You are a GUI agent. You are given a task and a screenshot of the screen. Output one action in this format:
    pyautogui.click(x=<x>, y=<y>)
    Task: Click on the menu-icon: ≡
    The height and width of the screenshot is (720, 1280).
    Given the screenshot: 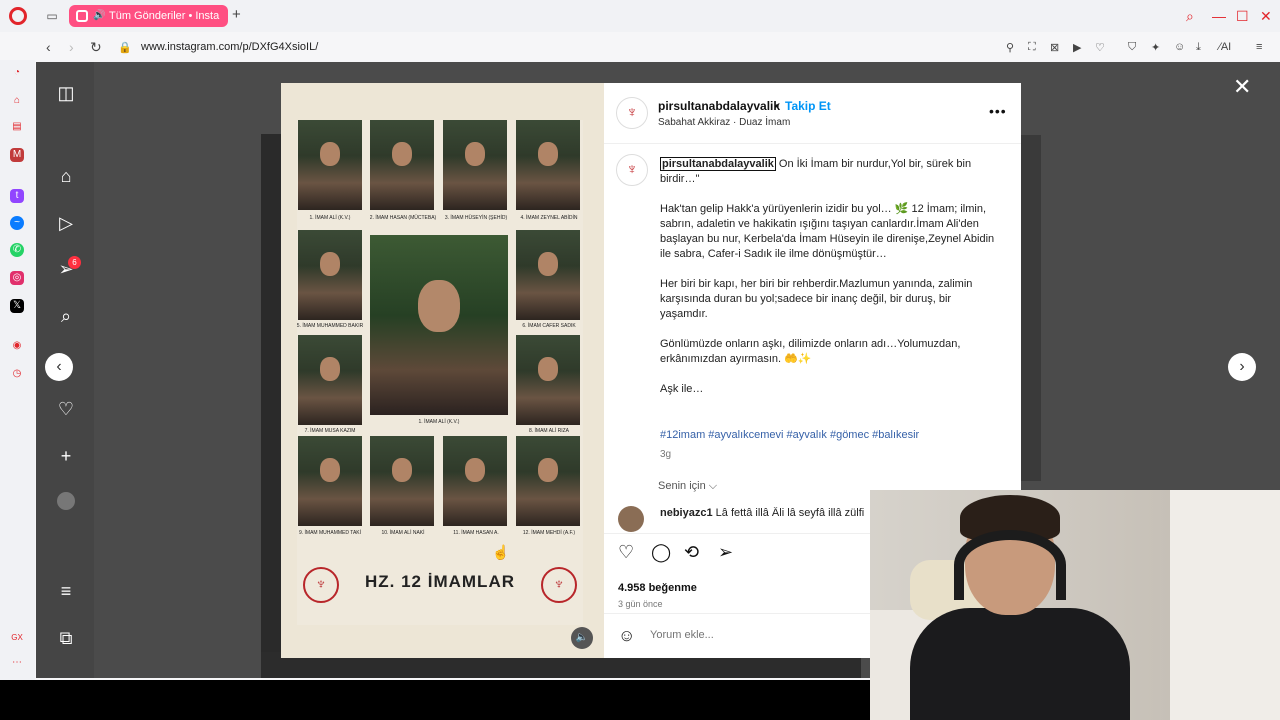 What is the action you would take?
    pyautogui.click(x=1259, y=47)
    